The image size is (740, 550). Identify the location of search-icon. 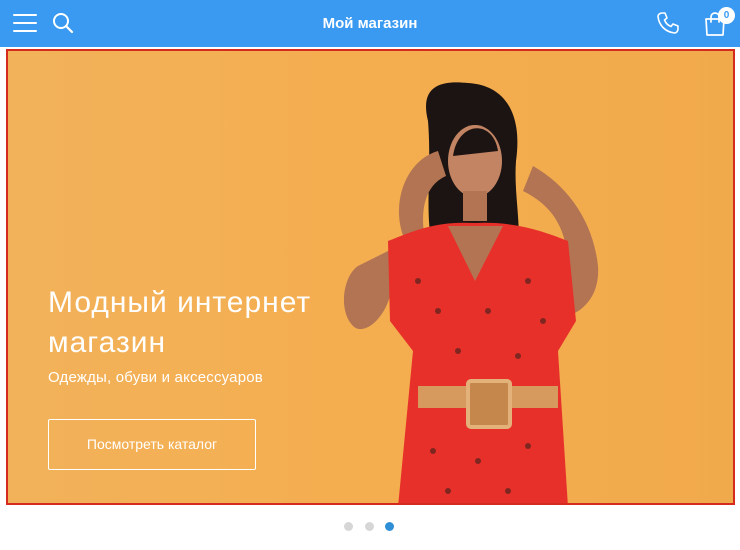
(63, 23).